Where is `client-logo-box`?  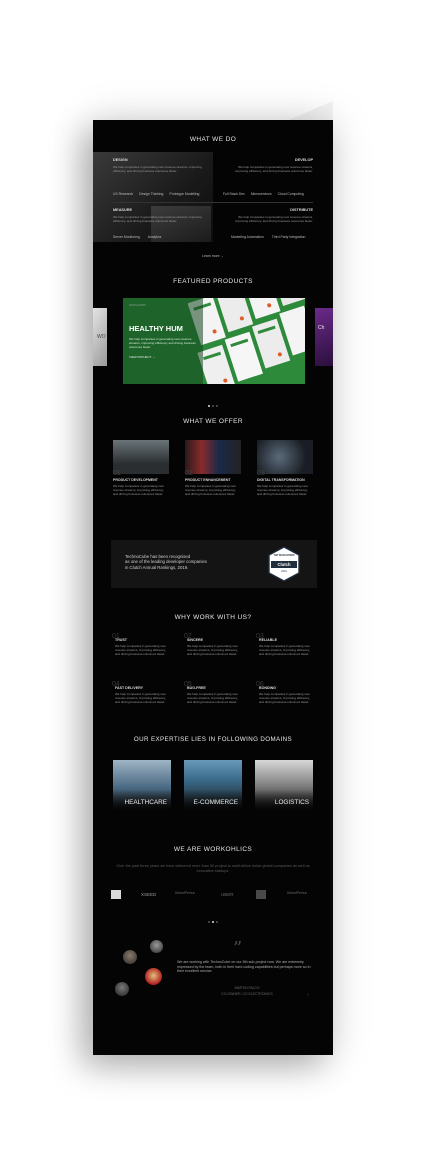
client-logo-box is located at coordinates (116, 894).